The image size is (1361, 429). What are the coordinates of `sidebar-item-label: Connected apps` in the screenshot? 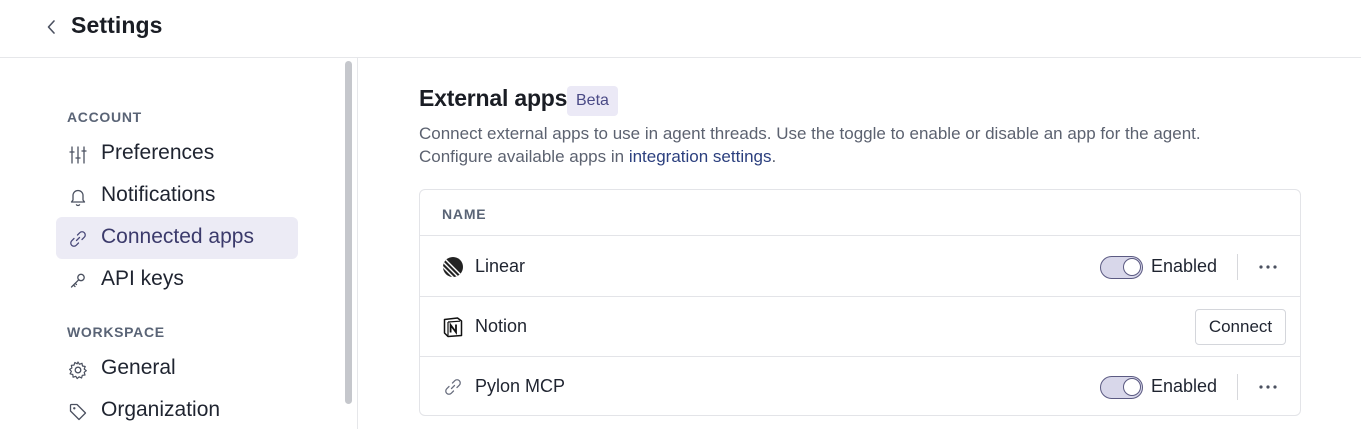 It's located at (177, 236).